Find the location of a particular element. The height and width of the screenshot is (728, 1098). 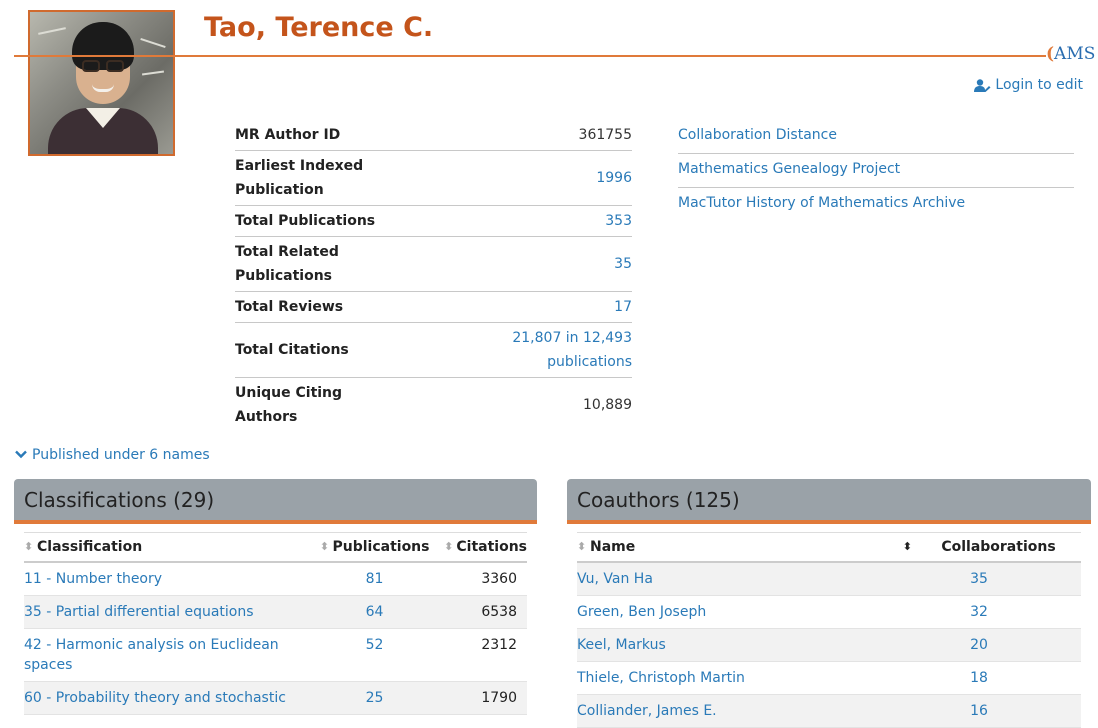

login-to-edit-label: Login to edit is located at coordinates (1039, 85).